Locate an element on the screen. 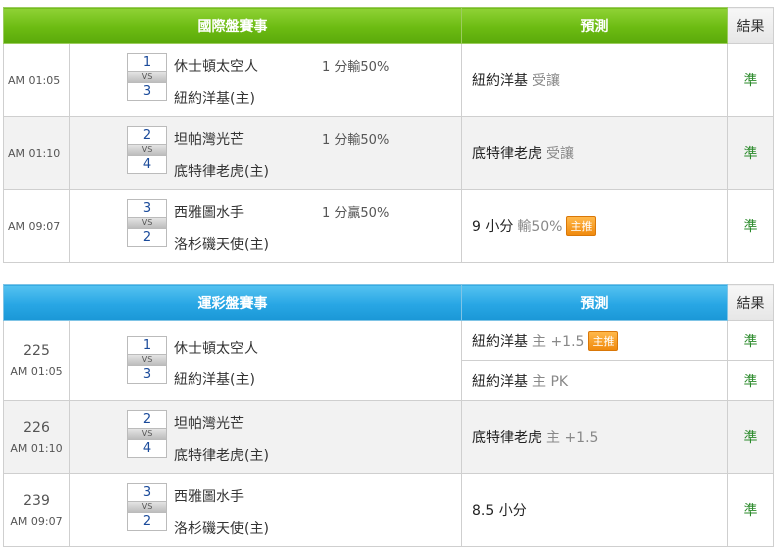 The height and width of the screenshot is (548, 779). prediction-cell: 8.5 小分 is located at coordinates (594, 510).